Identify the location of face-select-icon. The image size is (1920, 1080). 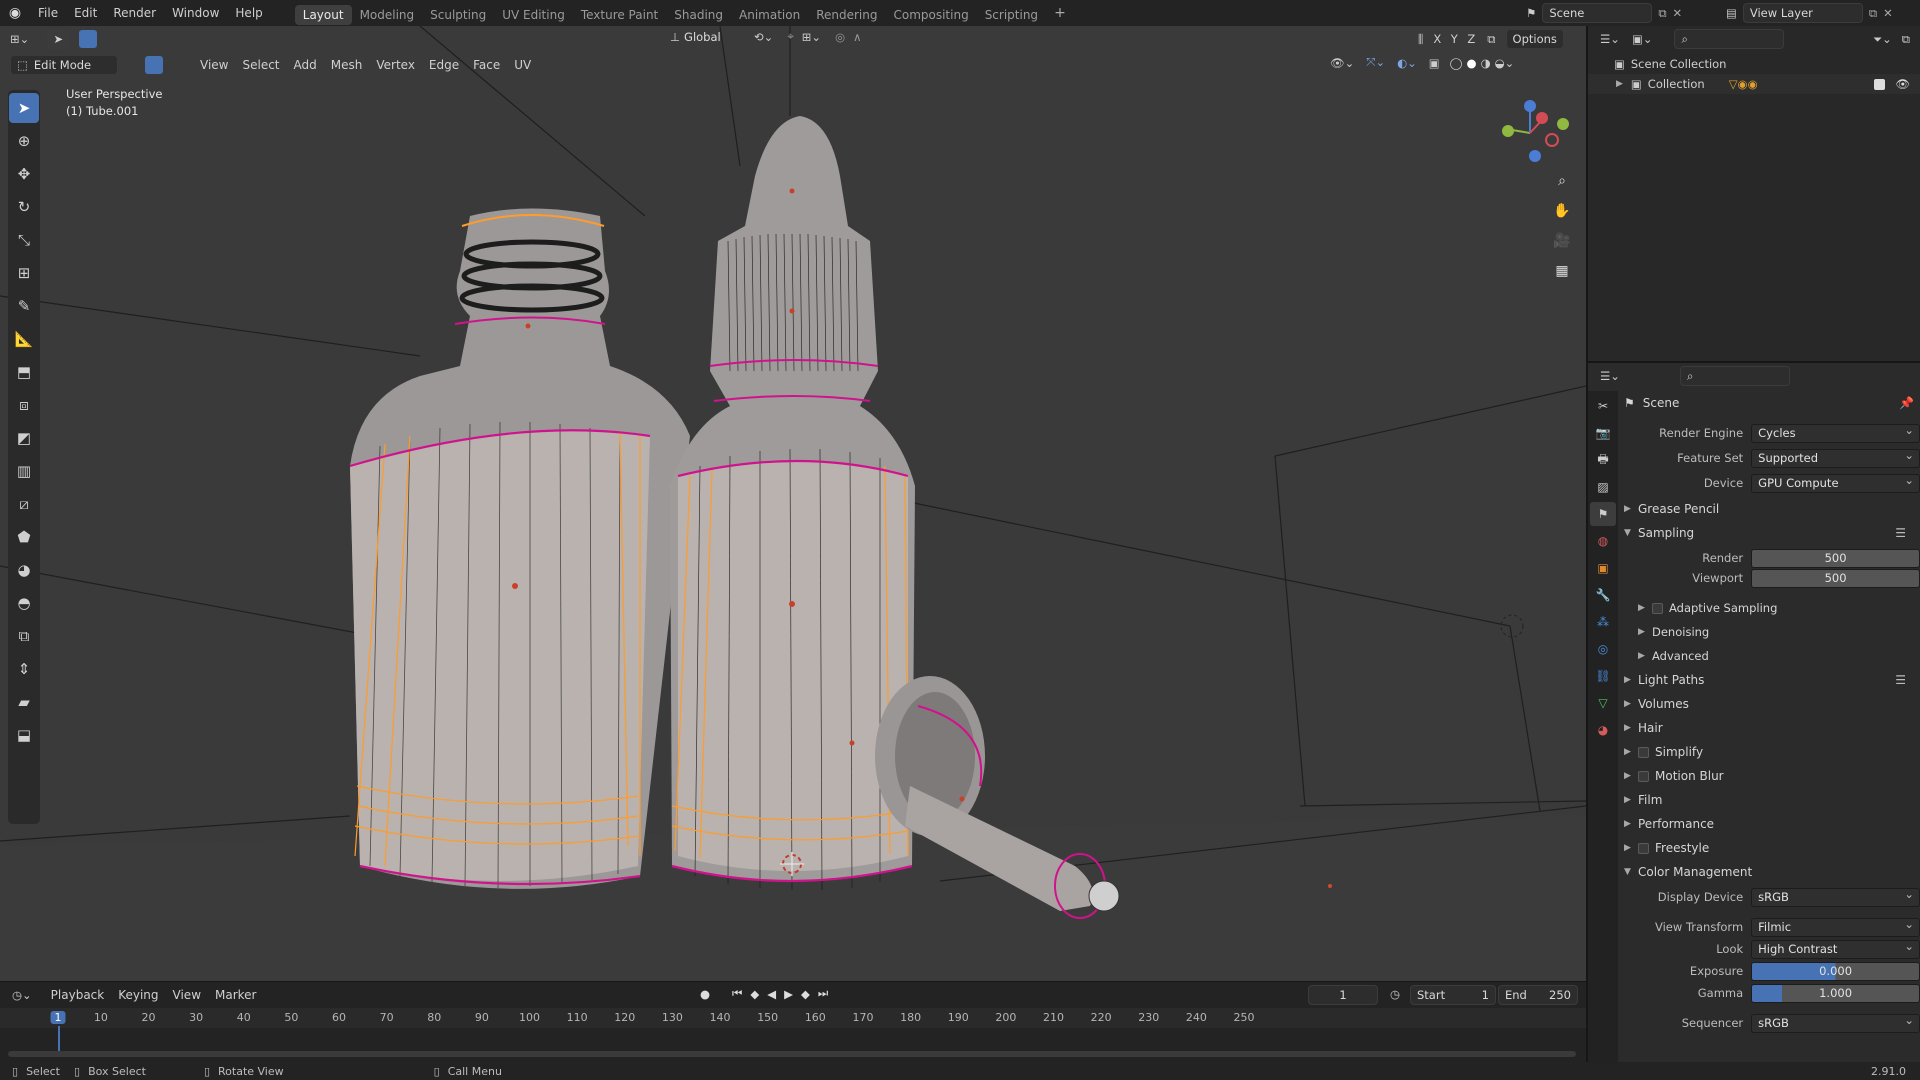
(173, 65).